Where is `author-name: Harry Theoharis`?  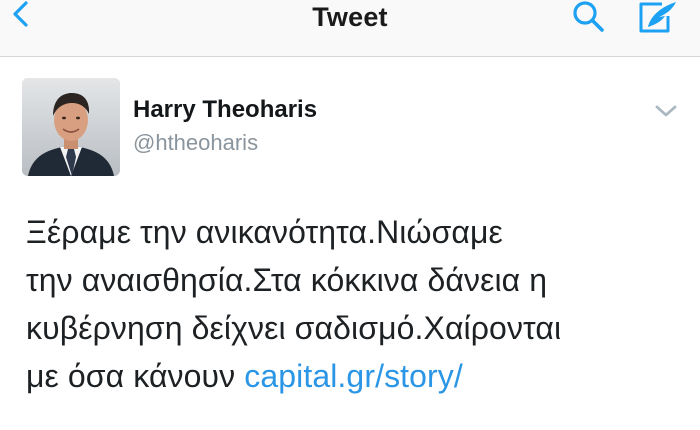
author-name: Harry Theoharis is located at coordinates (225, 110).